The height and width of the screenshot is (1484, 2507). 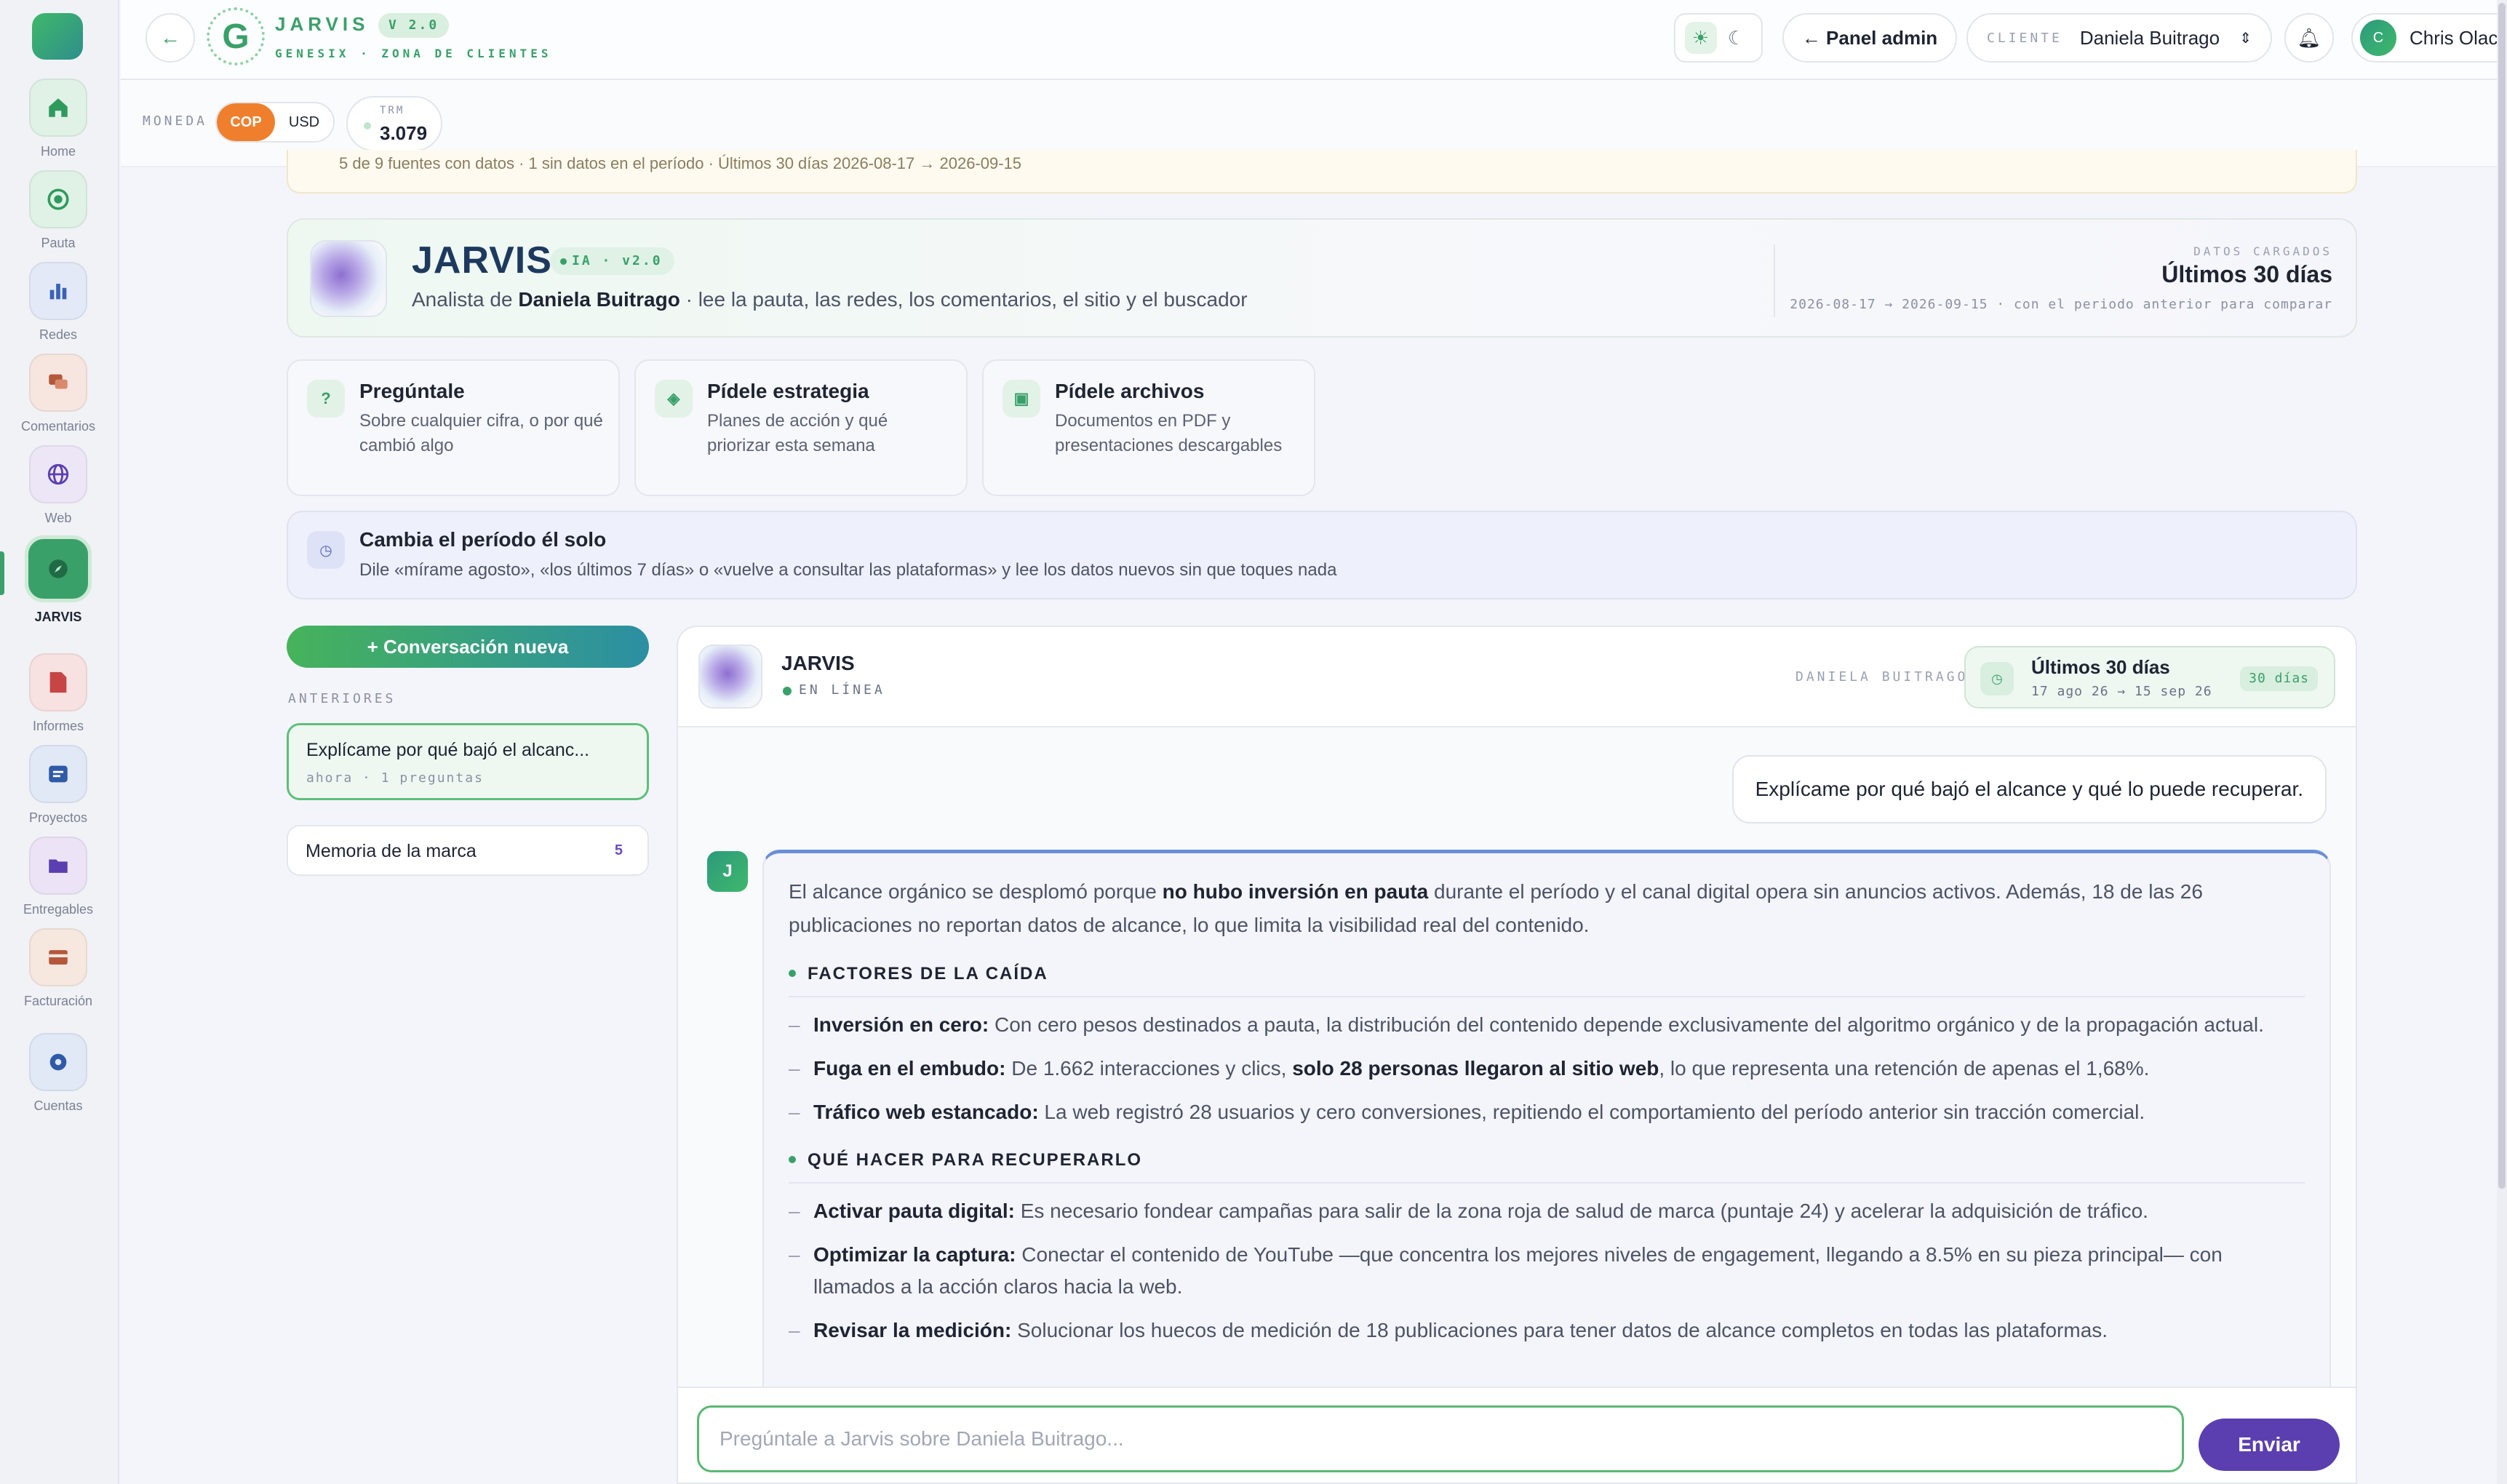 What do you see at coordinates (482, 260) in the screenshot?
I see `hero-title: JARVIS` at bounding box center [482, 260].